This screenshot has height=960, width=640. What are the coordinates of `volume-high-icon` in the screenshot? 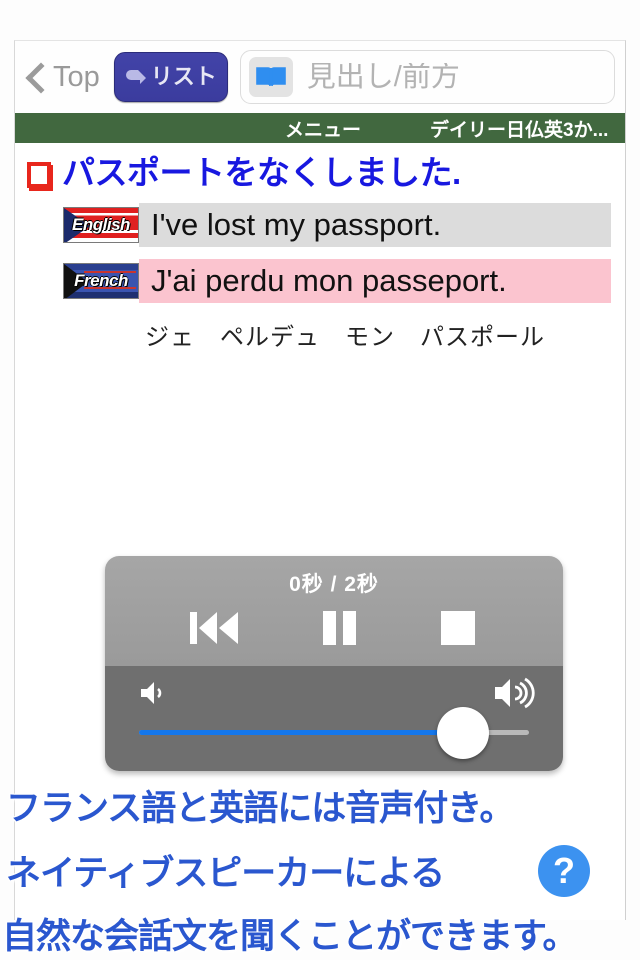 It's located at (515, 695).